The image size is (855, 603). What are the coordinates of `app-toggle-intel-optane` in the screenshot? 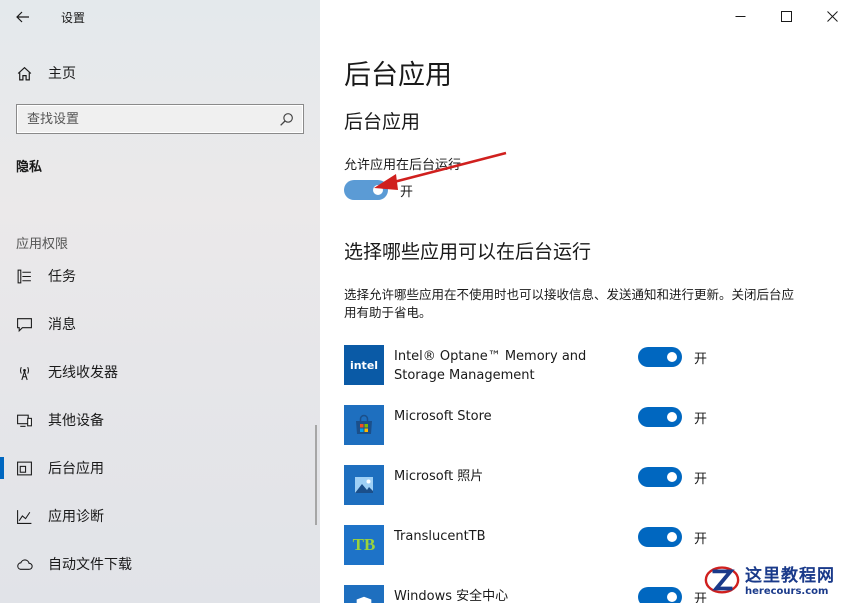 It's located at (660, 357).